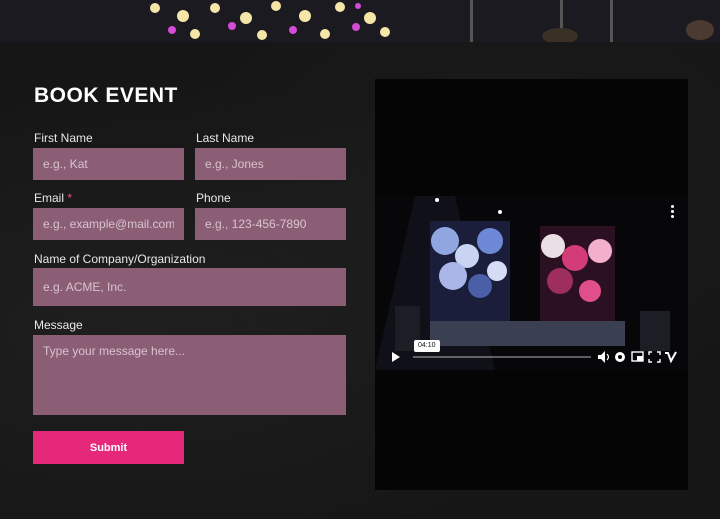 The width and height of the screenshot is (720, 519). I want to click on first-name-input, so click(108, 164).